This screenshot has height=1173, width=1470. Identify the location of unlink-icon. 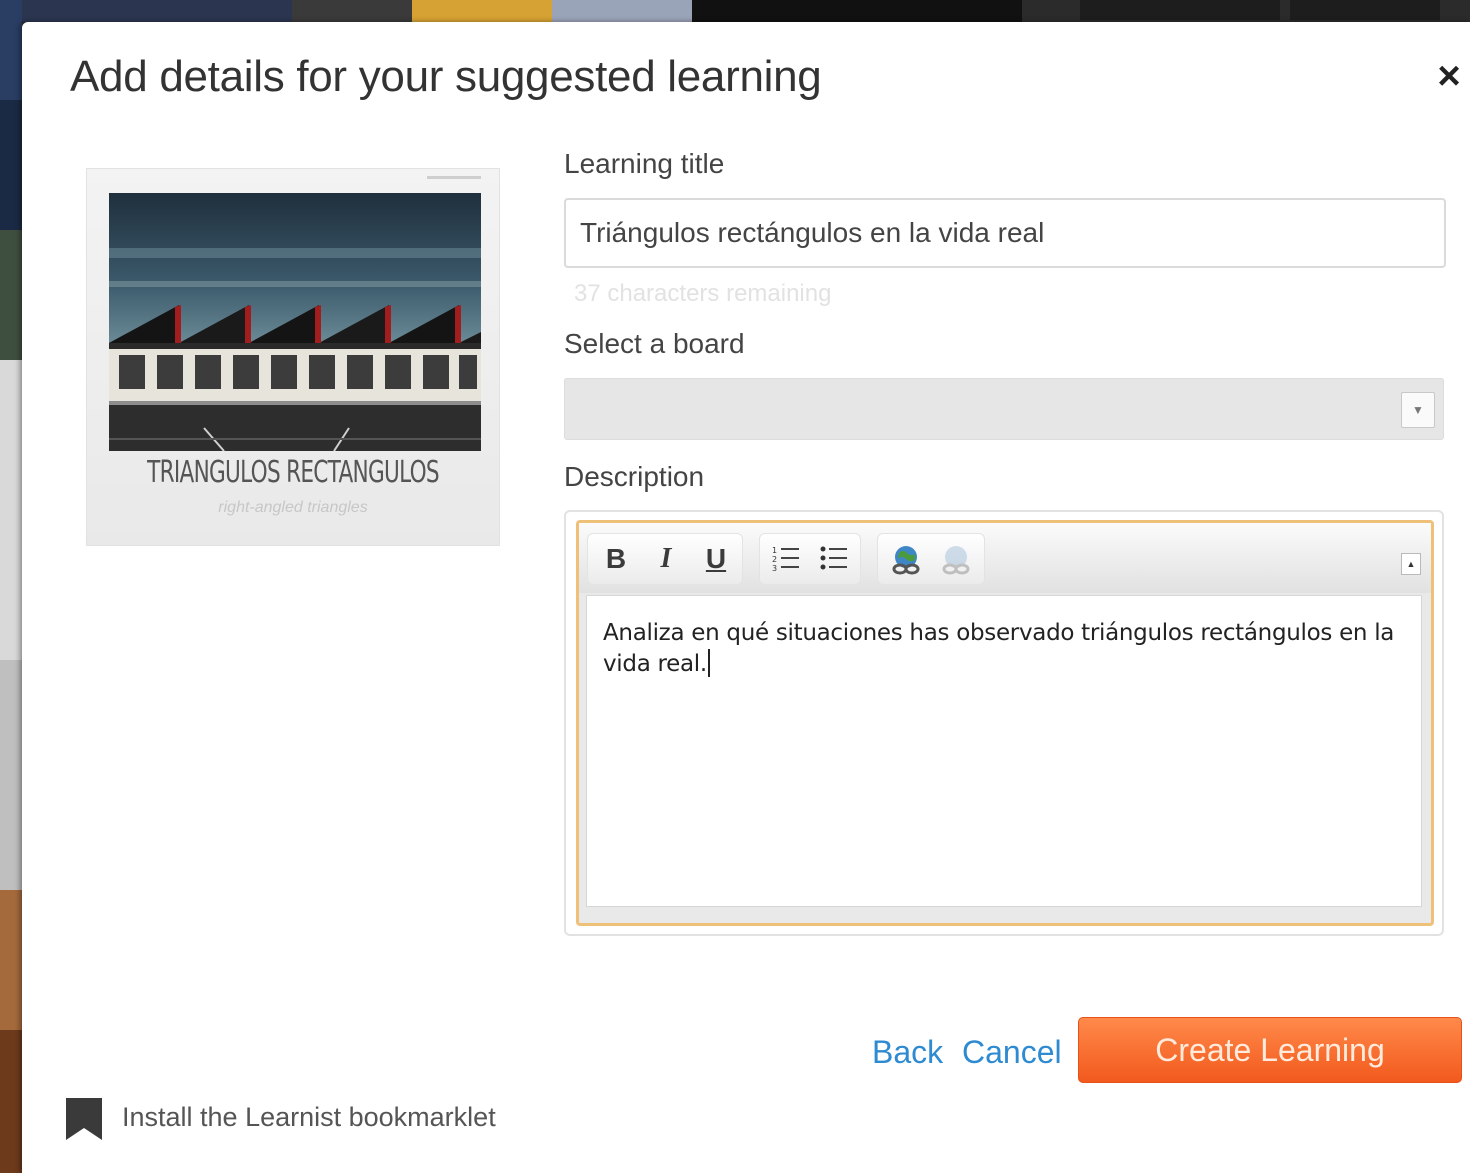
(956, 559).